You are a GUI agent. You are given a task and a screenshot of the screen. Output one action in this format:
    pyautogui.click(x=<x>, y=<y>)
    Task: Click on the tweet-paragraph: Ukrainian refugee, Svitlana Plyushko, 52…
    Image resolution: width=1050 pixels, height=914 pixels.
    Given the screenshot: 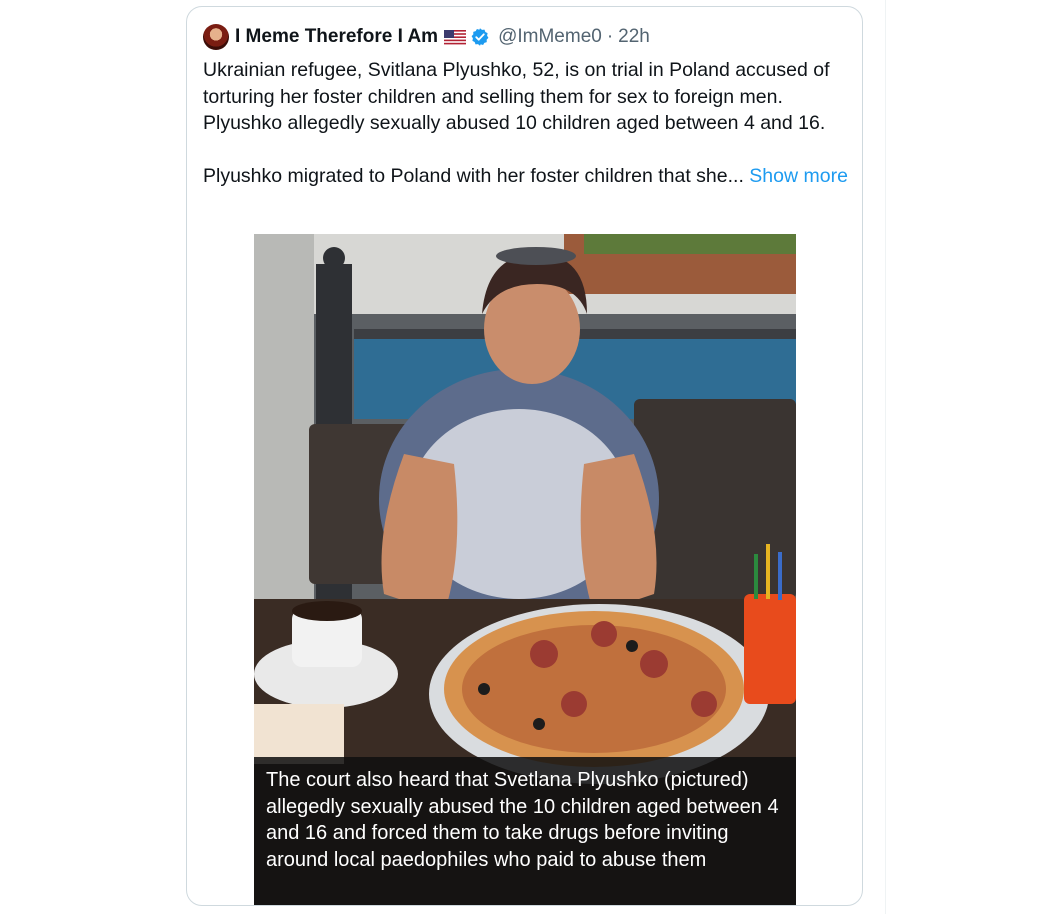 What is the action you would take?
    pyautogui.click(x=516, y=96)
    